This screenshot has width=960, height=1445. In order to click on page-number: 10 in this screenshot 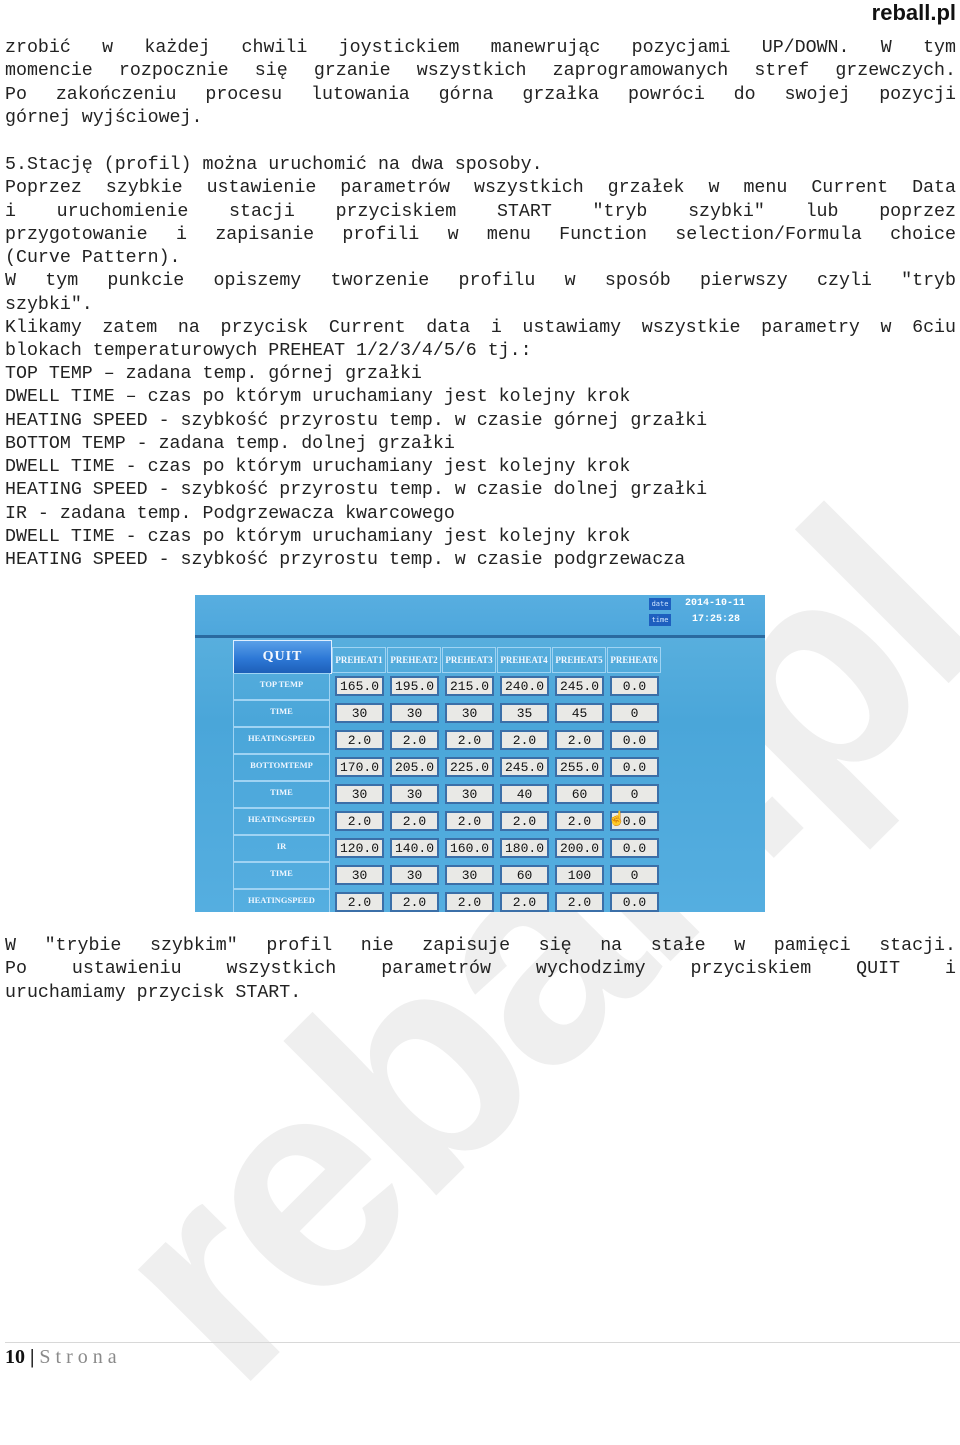, I will do `click(15, 1357)`.